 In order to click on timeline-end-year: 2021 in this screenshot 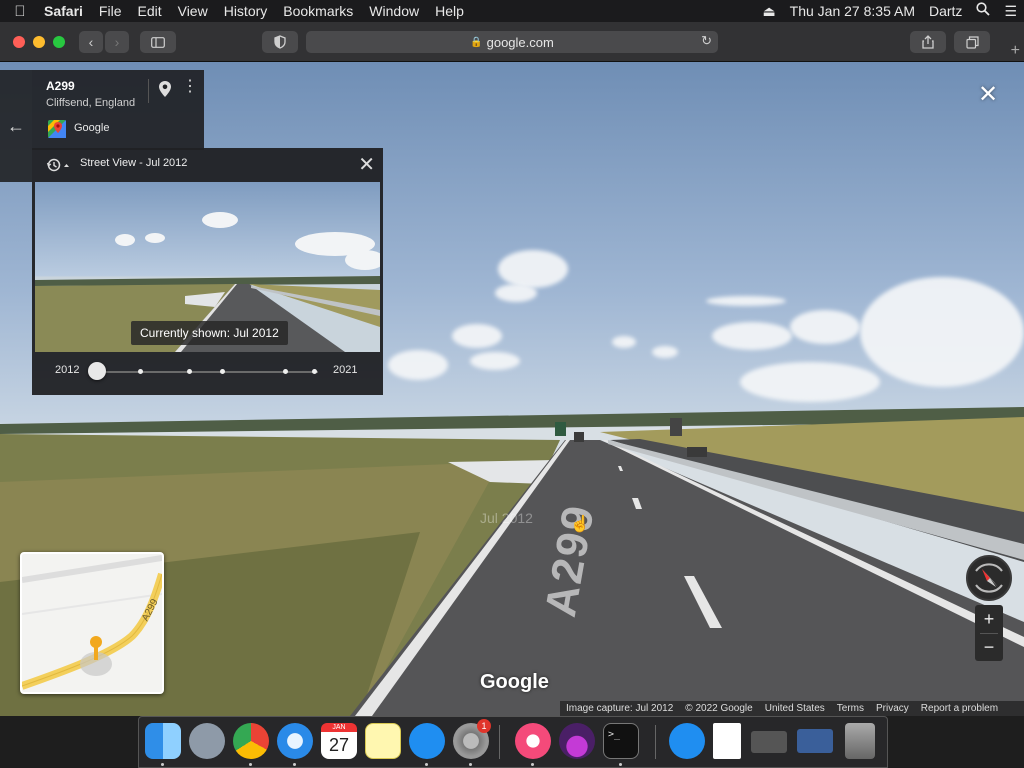, I will do `click(345, 370)`.